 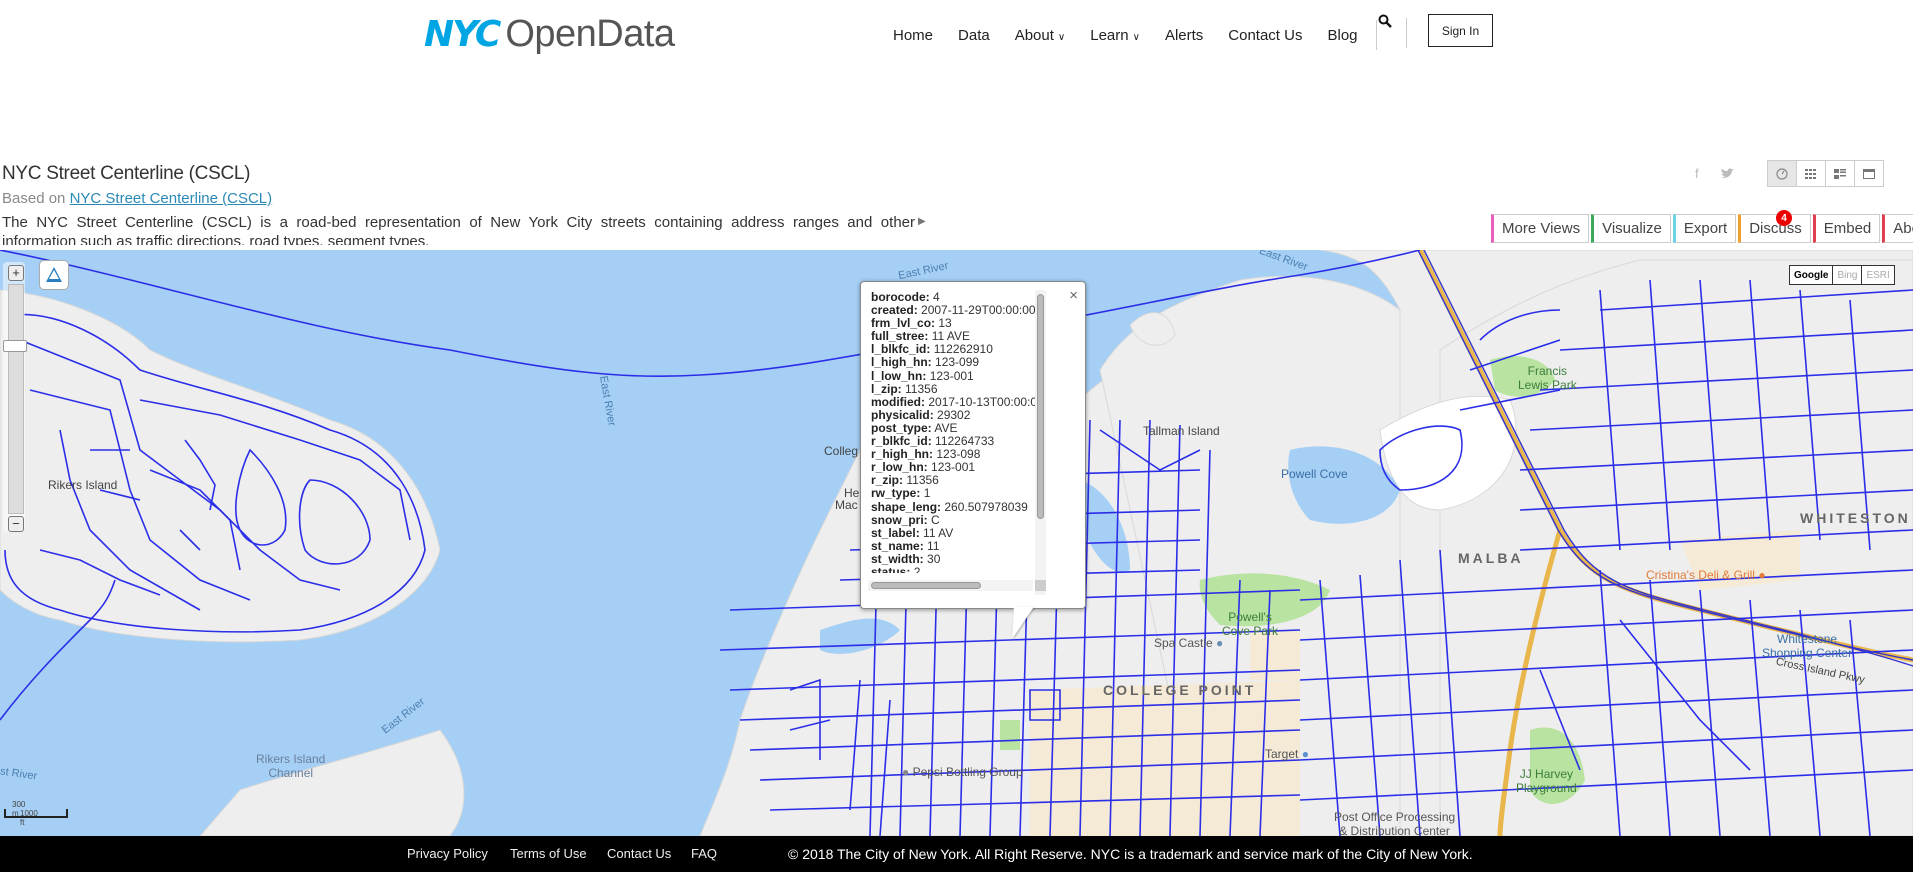 What do you see at coordinates (901, 441) in the screenshot?
I see `attr-key: r_blkfc_id:` at bounding box center [901, 441].